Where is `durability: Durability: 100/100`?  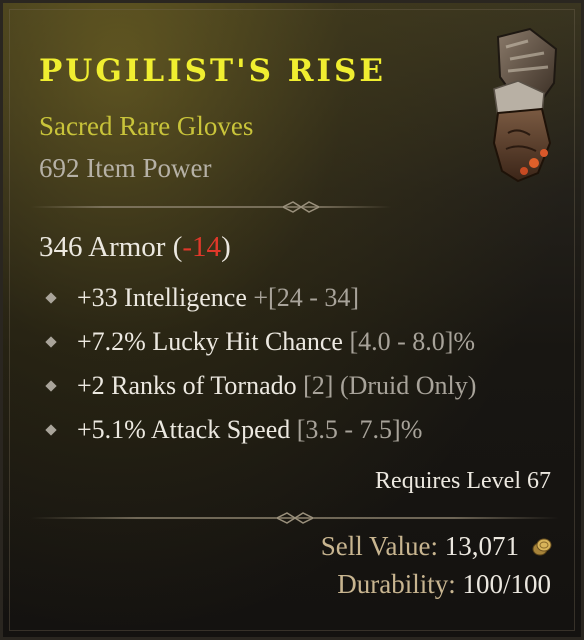 durability: Durability: 100/100 is located at coordinates (444, 584).